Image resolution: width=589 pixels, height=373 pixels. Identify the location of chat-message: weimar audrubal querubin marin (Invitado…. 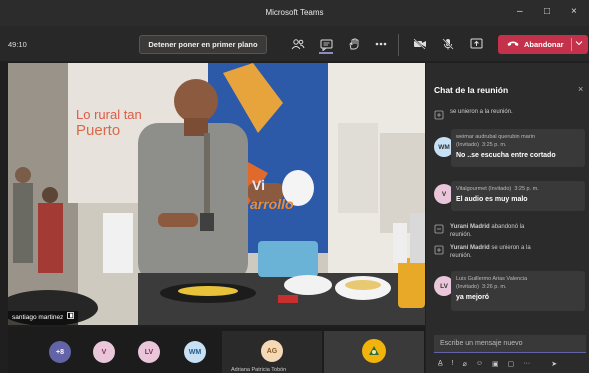
(518, 148).